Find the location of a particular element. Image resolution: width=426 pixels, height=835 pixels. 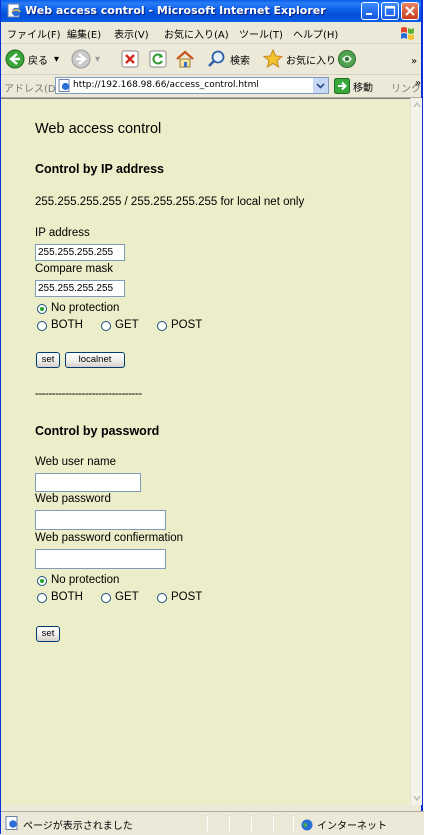

media-icon is located at coordinates (347, 59).